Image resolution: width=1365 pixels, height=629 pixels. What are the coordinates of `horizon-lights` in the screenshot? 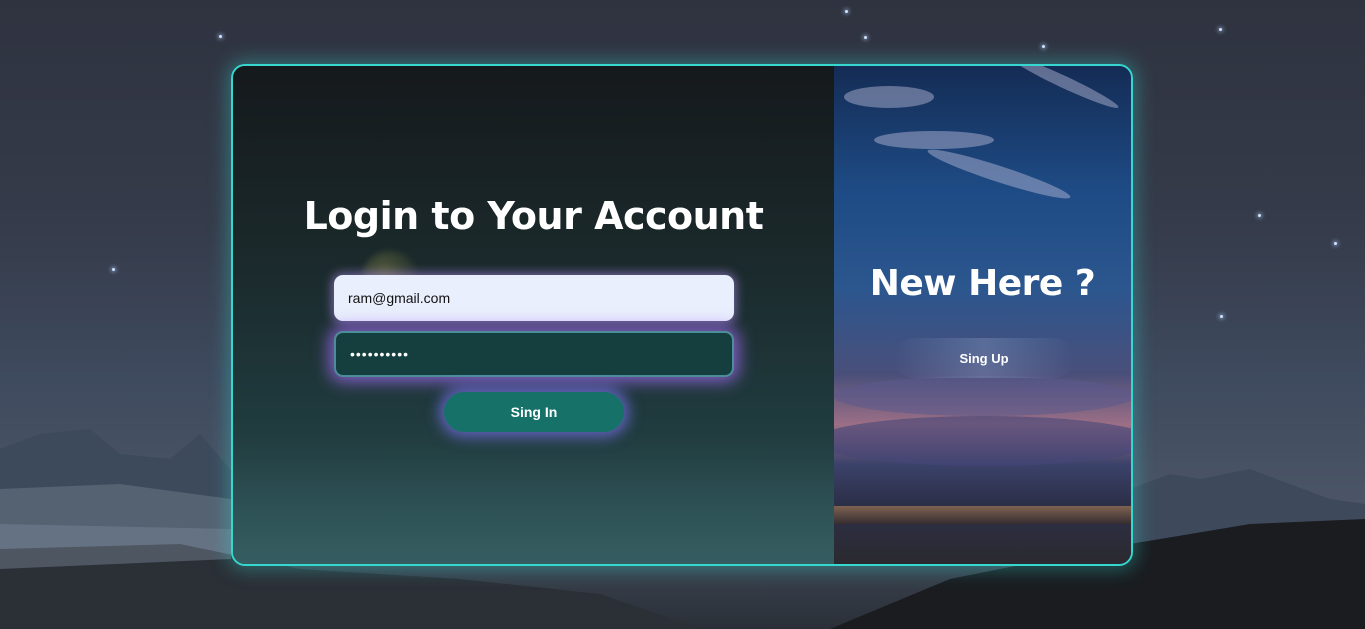 It's located at (982, 515).